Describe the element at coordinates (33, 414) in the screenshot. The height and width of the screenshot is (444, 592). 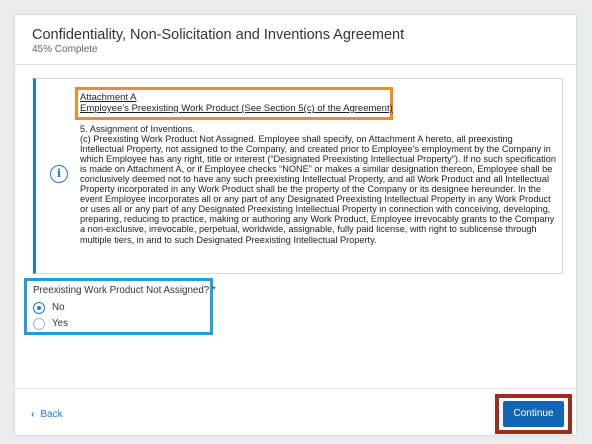
I see `chevron-left-icon: ‹` at that location.